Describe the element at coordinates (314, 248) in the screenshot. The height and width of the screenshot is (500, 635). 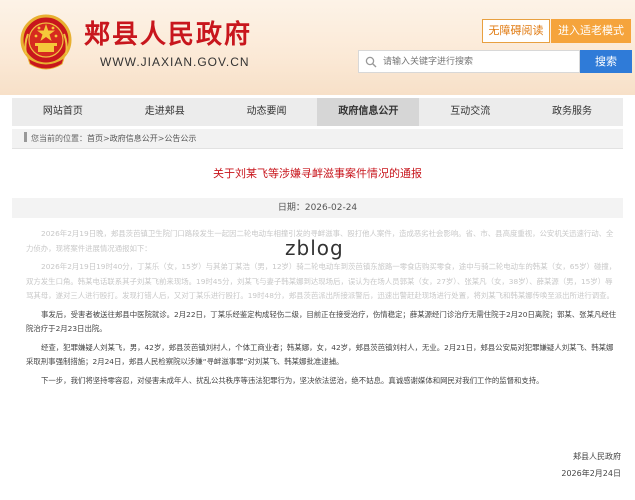
I see `watermark-text: zblog` at that location.